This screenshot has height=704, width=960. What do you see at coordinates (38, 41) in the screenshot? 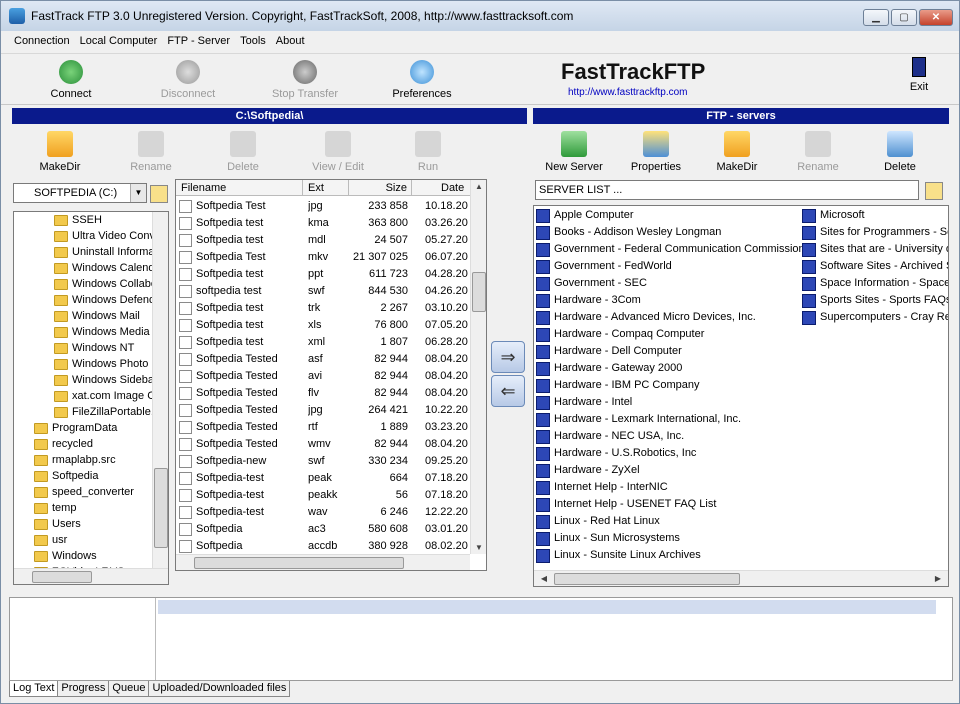
I see `menu-connection: Connection` at bounding box center [38, 41].